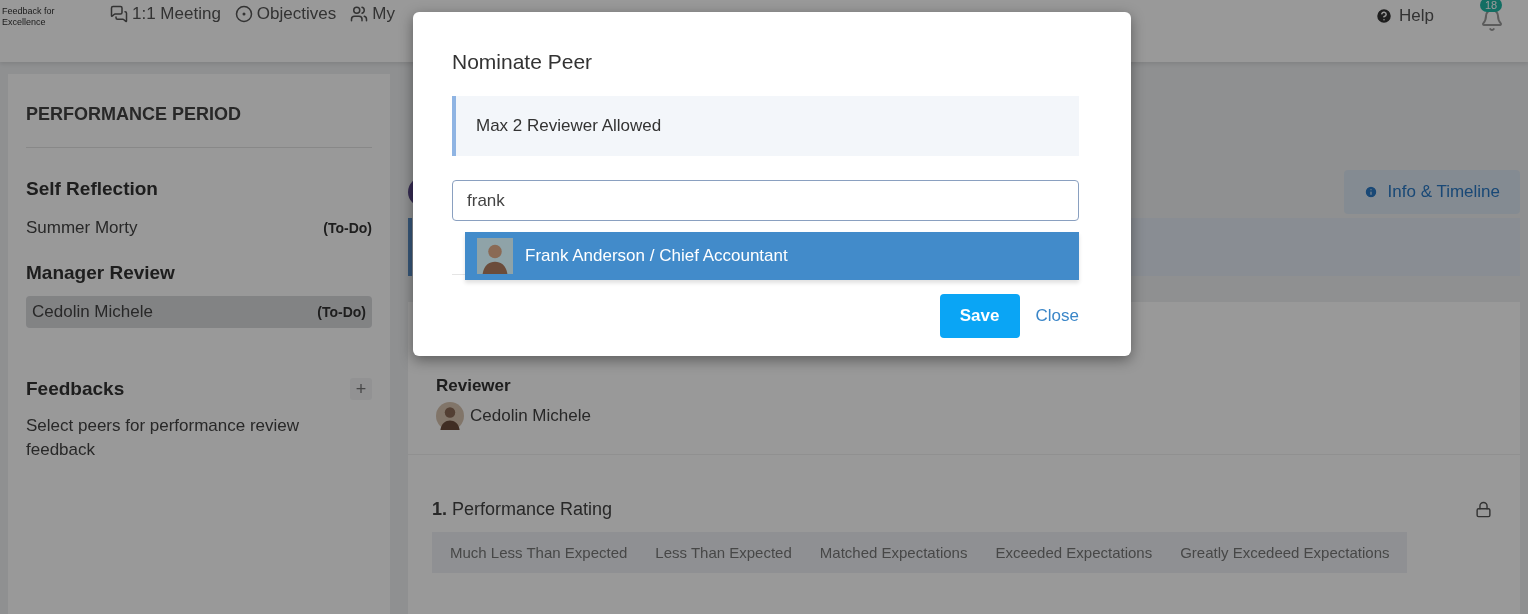 The image size is (1528, 614). I want to click on reviewee-name: Summer Morty, so click(82, 228).